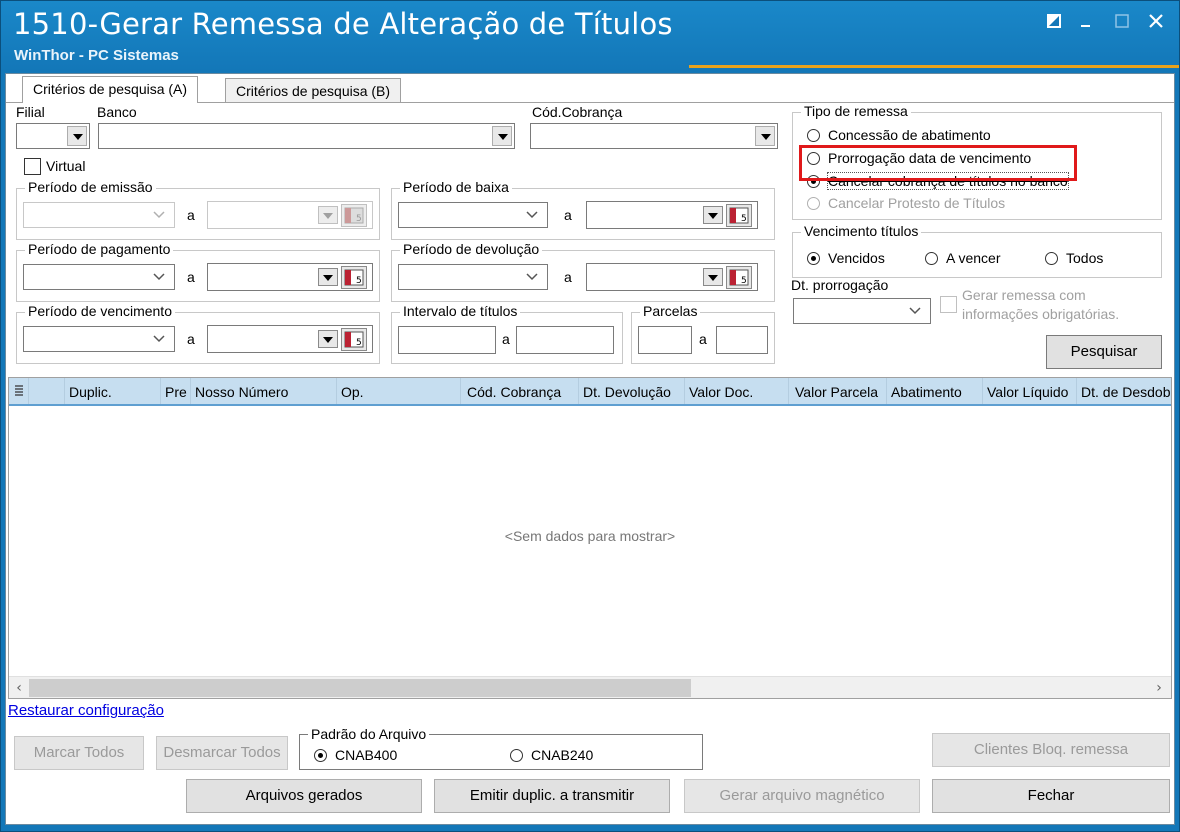 The image size is (1180, 832). I want to click on intervalo-inicio-input, so click(447, 340).